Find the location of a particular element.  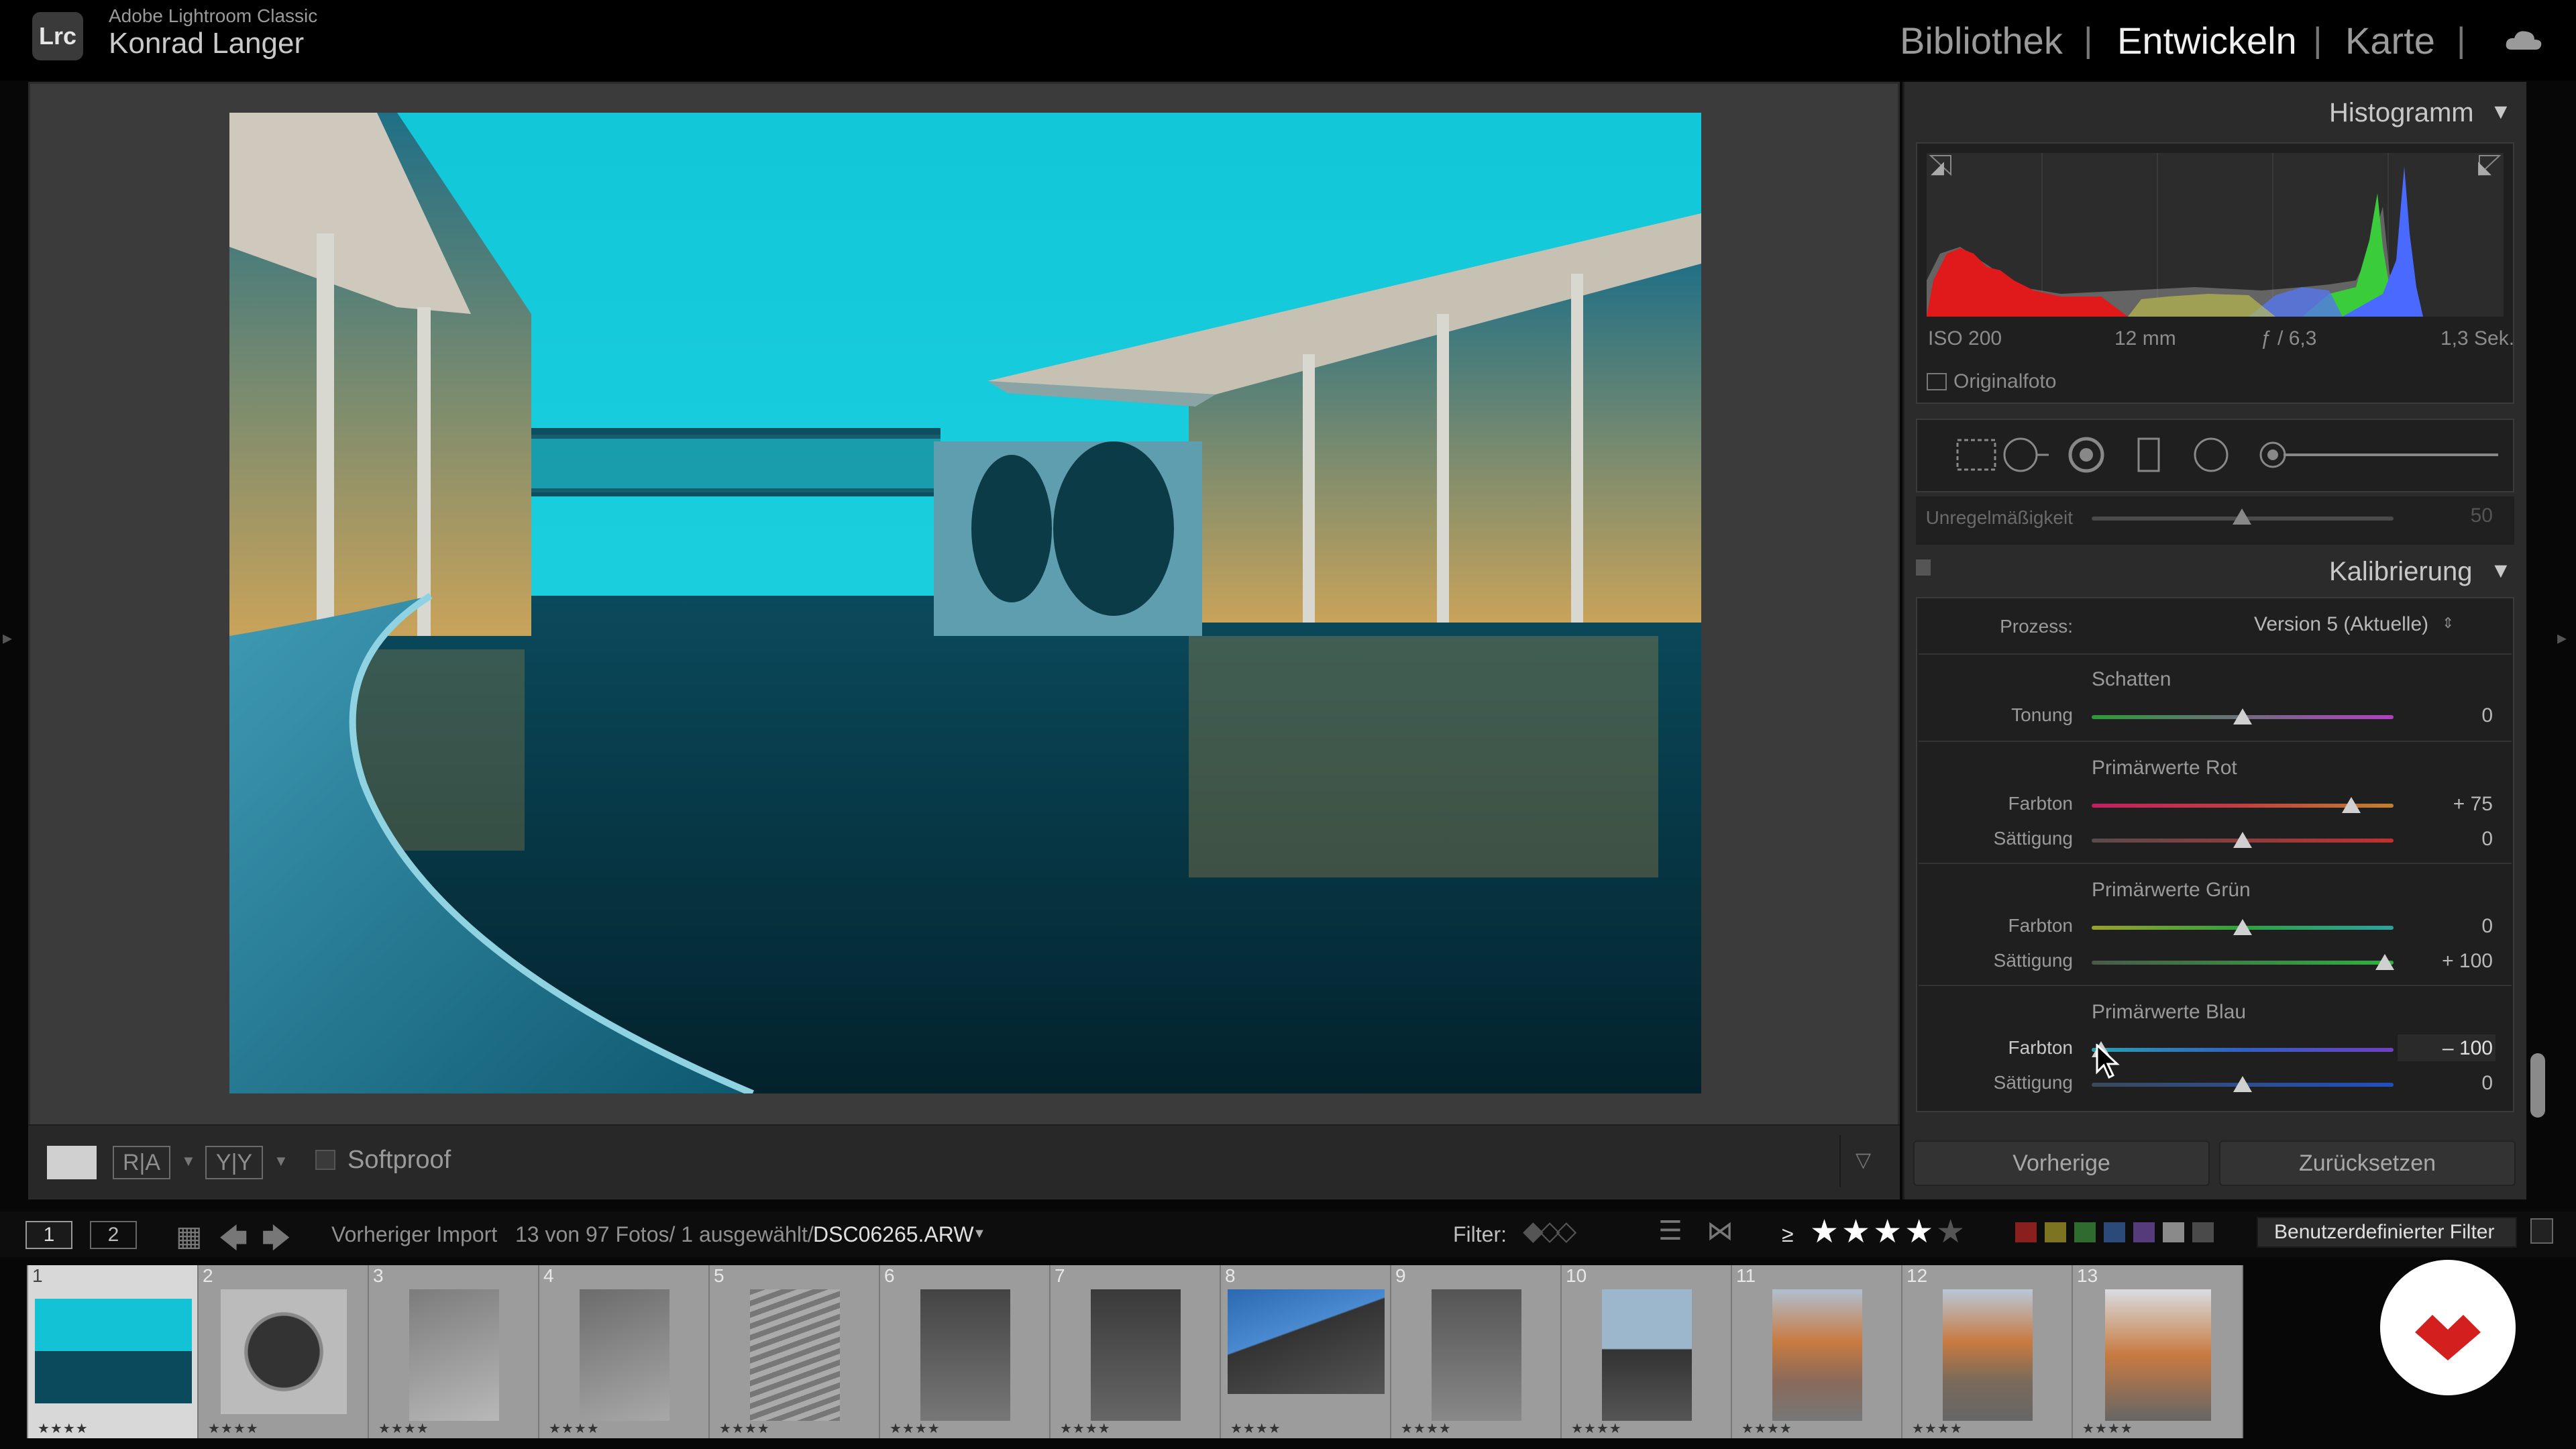

original-photo-checkbox is located at coordinates (1937, 381).